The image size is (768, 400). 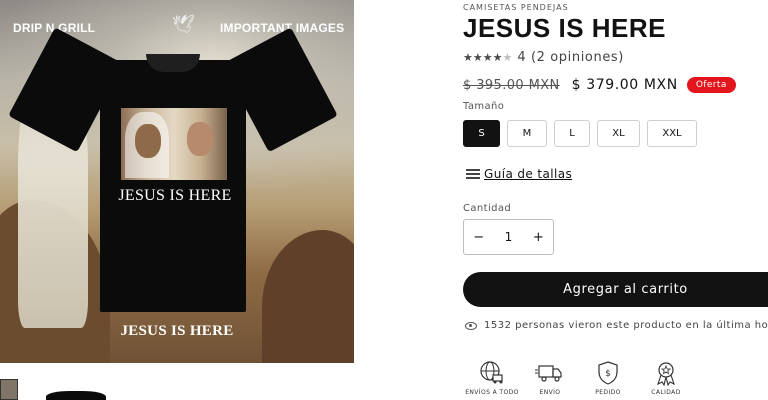 I want to click on quantity-label: Cantidad, so click(x=487, y=208).